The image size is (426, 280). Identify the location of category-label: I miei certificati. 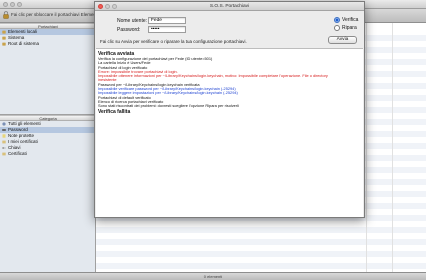
(23, 141).